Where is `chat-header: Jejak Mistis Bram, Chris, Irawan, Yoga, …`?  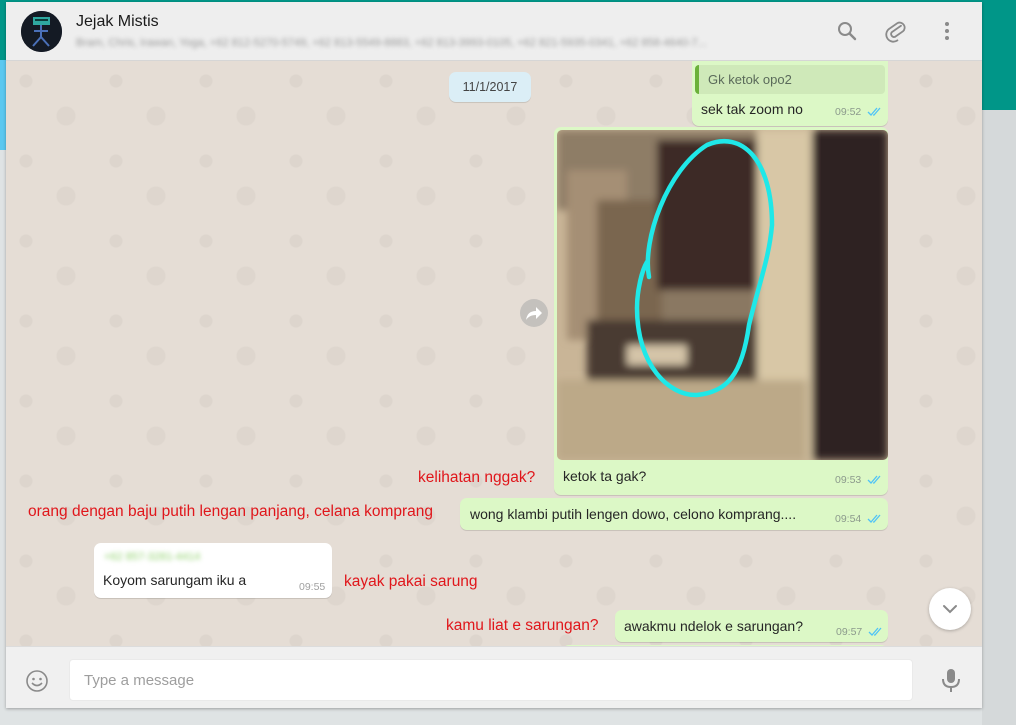
chat-header: Jejak Mistis Bram, Chris, Irawan, Yoga, … is located at coordinates (494, 31).